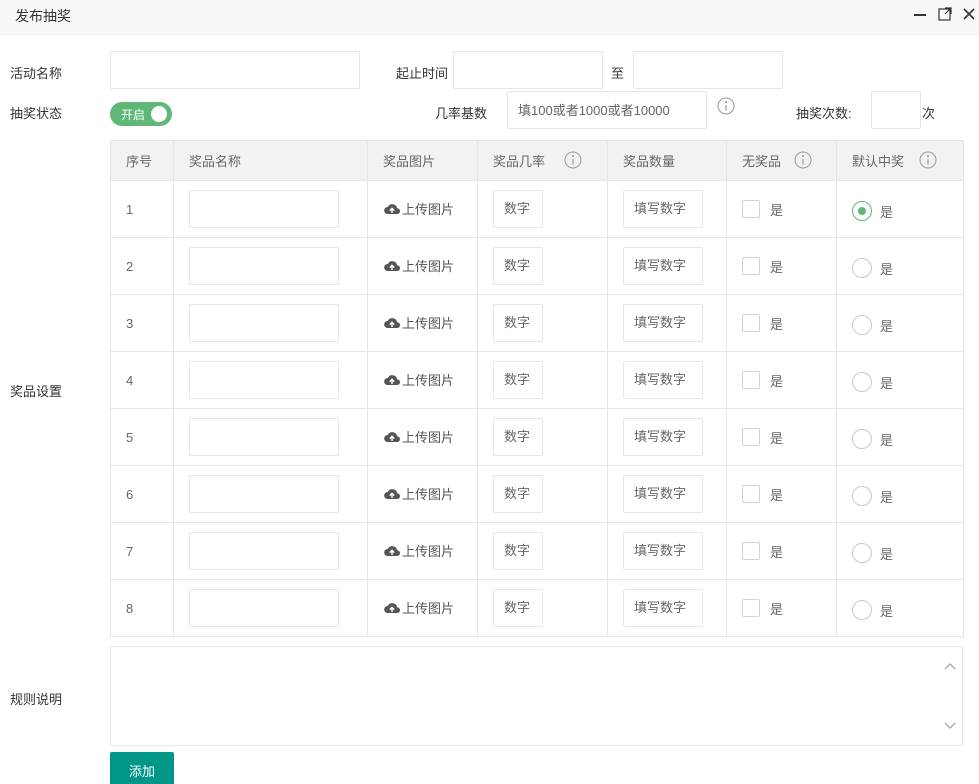 This screenshot has width=979, height=784. Describe the element at coordinates (36, 113) in the screenshot. I see `status-label: 抽奖状态` at that location.